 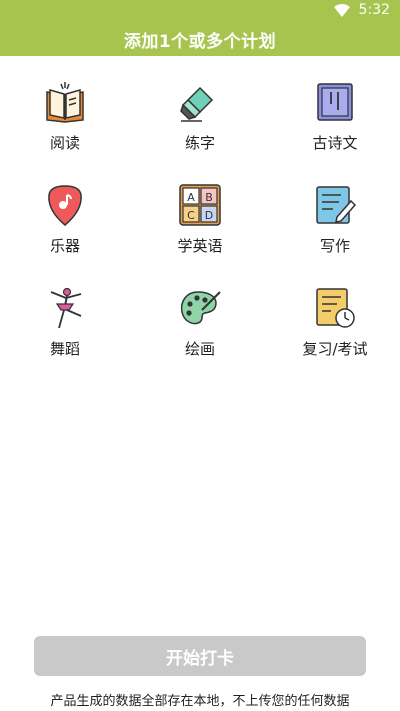 What do you see at coordinates (335, 102) in the screenshot?
I see `poetry-scroll-icon` at bounding box center [335, 102].